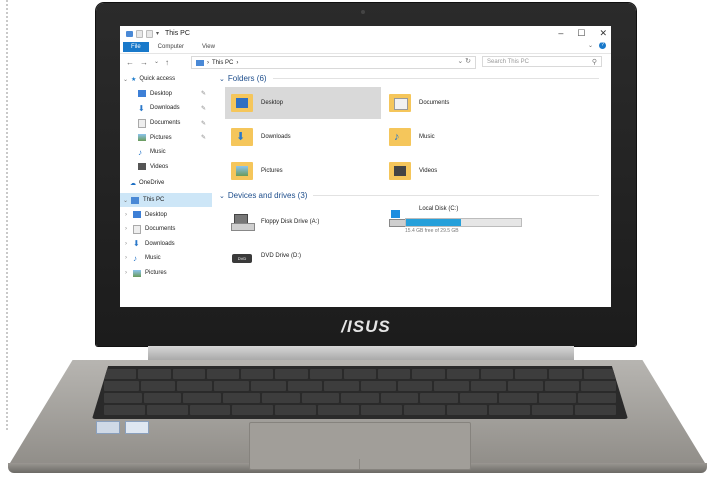 Image resolution: width=713 pixels, height=481 pixels. I want to click on nav-item-label: Pictures, so click(156, 273).